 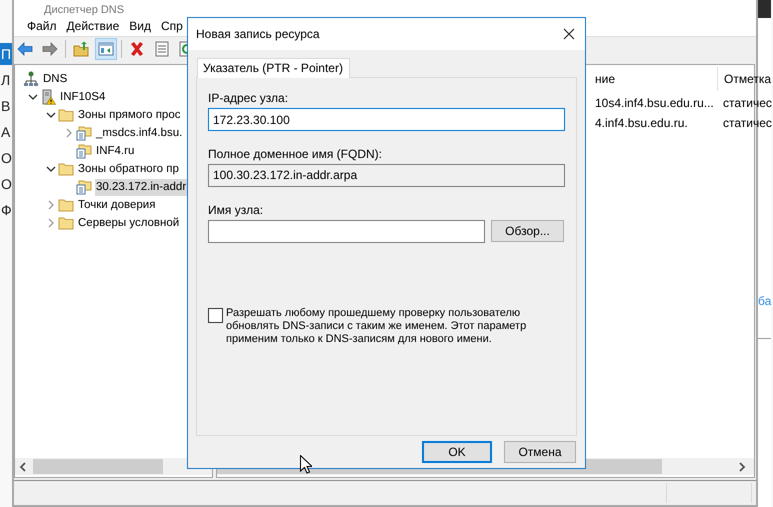 I want to click on panel-icon, so click(x=106, y=49).